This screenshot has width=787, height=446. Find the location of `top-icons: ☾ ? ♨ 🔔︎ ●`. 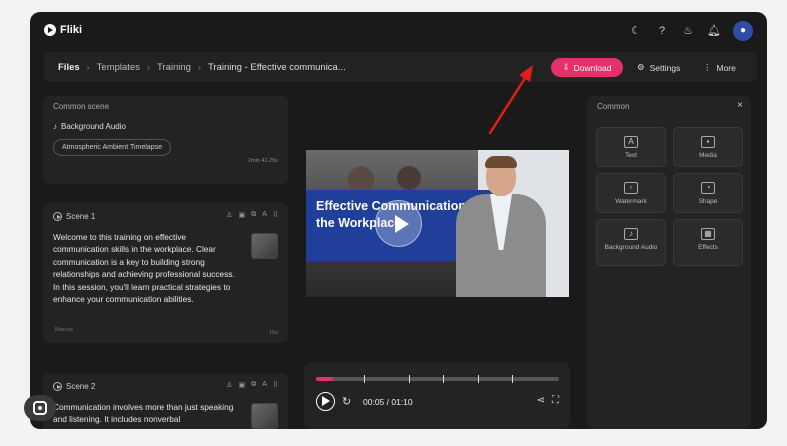

top-icons: ☾ ? ♨ 🔔︎ ● is located at coordinates (691, 31).